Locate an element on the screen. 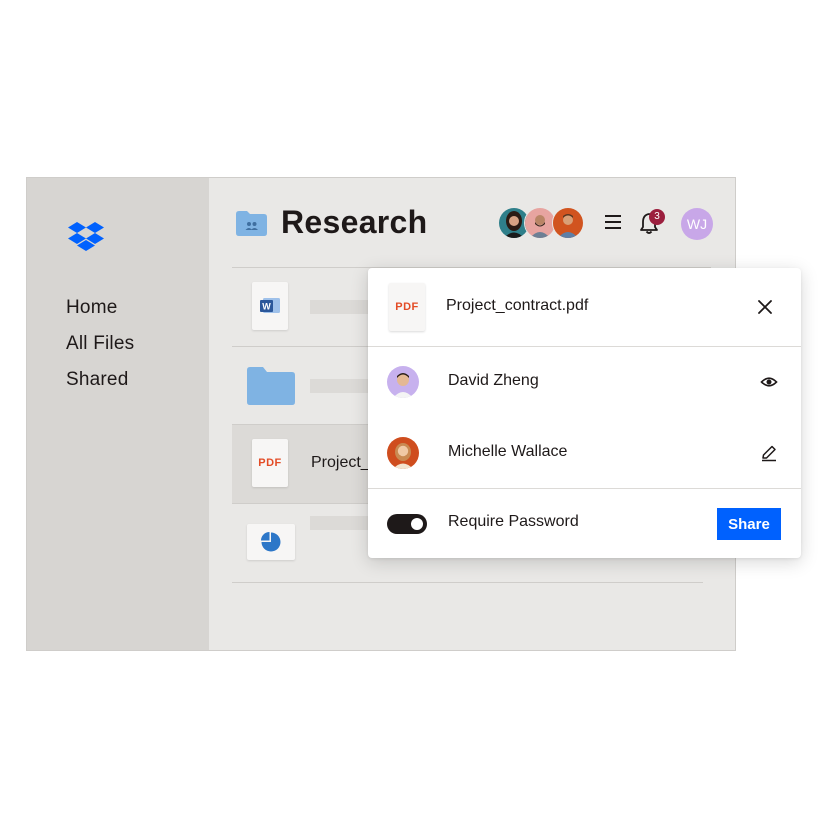  close-icon is located at coordinates (765, 307).